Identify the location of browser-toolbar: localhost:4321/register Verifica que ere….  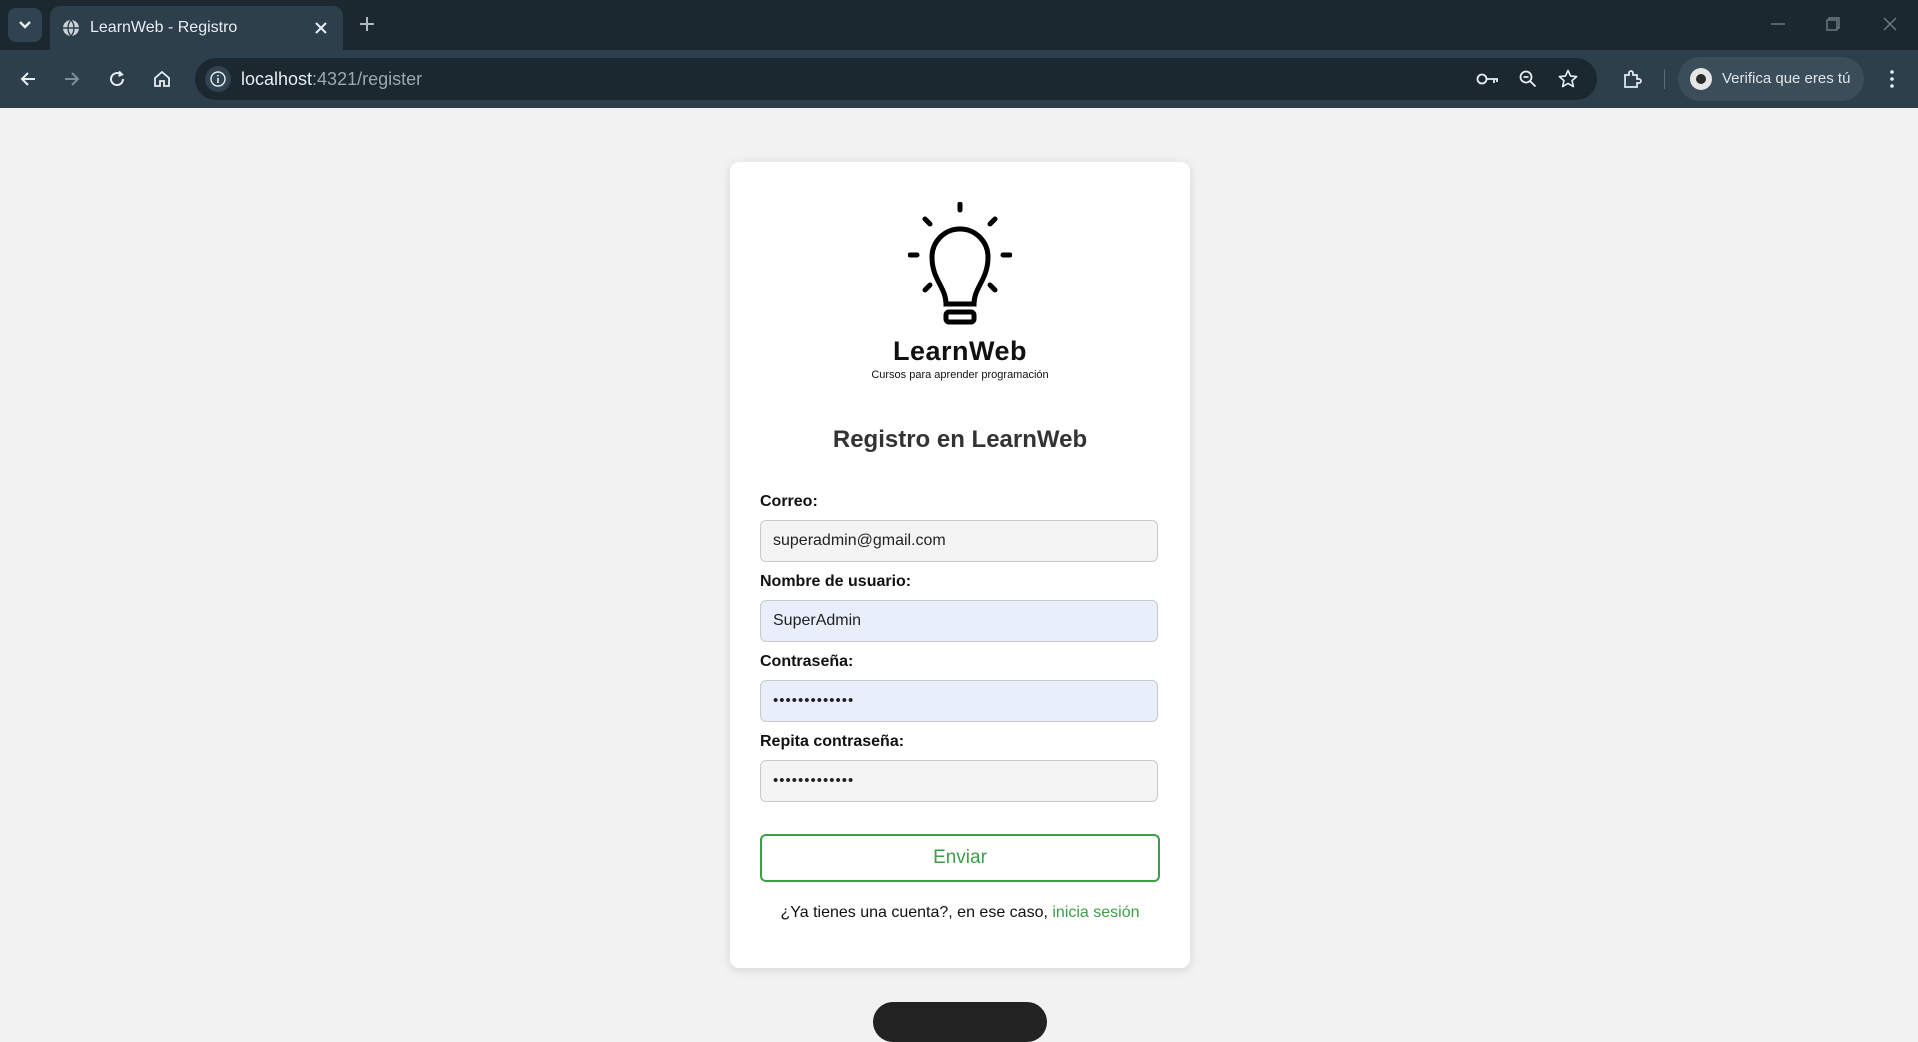
(959, 79).